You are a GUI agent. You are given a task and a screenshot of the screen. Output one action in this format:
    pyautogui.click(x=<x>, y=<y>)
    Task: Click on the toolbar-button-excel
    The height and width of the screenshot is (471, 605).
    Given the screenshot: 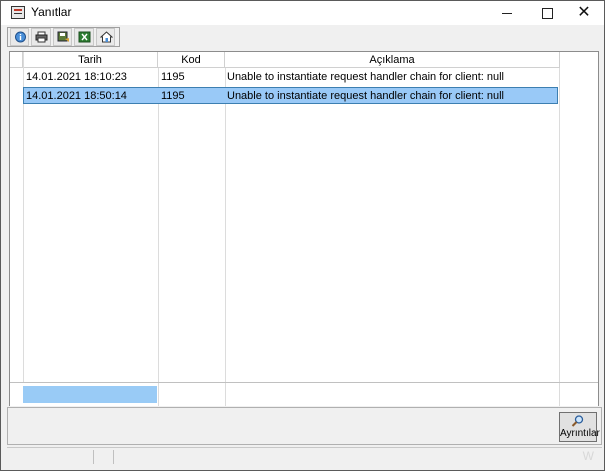 What is the action you would take?
    pyautogui.click(x=84, y=37)
    